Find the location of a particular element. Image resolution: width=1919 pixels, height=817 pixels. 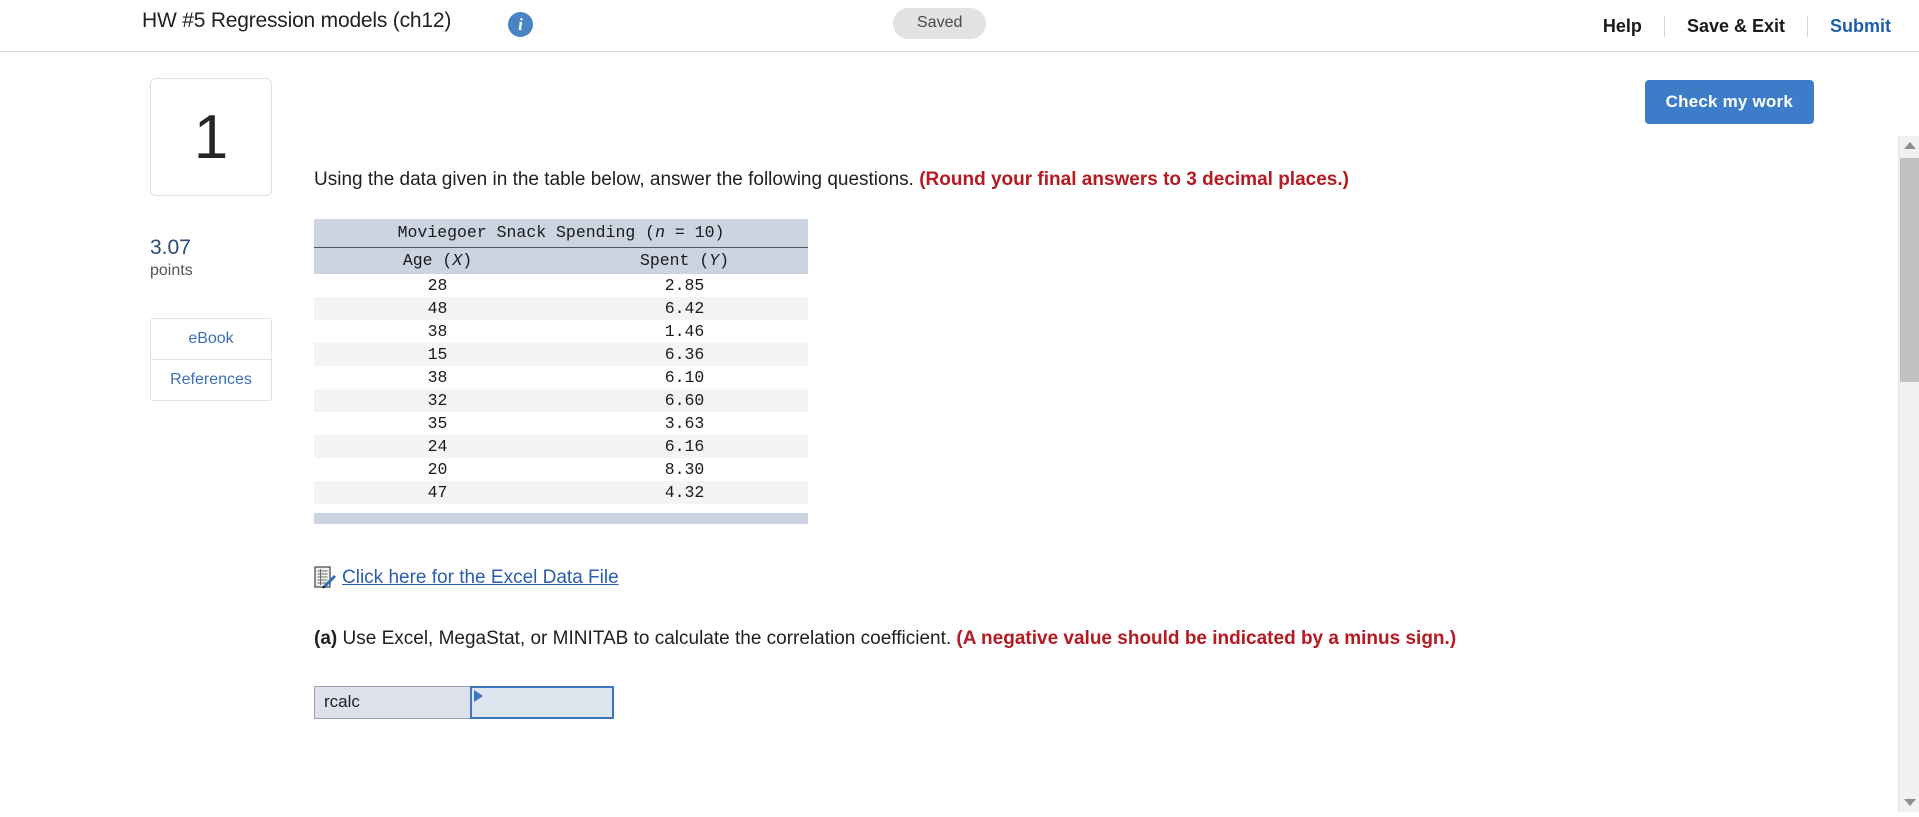

scroll-up-button is located at coordinates (1909, 145).